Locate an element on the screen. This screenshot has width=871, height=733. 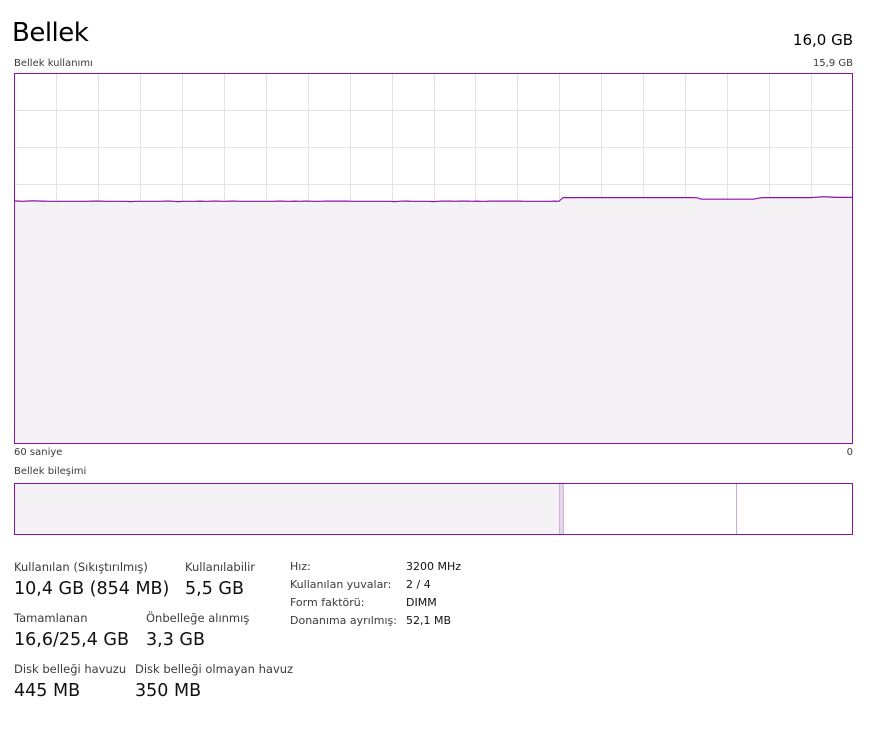
page-title: Bellek is located at coordinates (50, 33).